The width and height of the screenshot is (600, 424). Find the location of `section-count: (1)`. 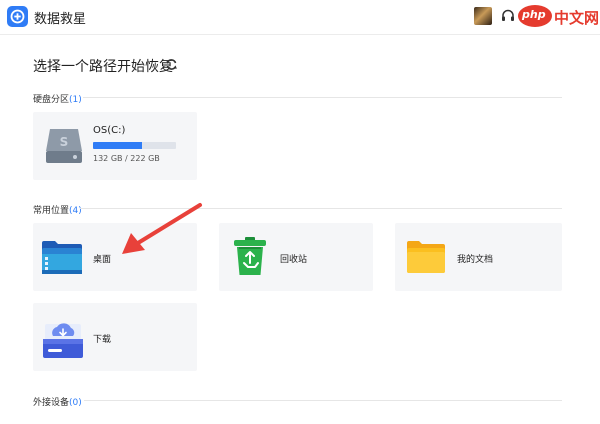

section-count: (1) is located at coordinates (75, 100).